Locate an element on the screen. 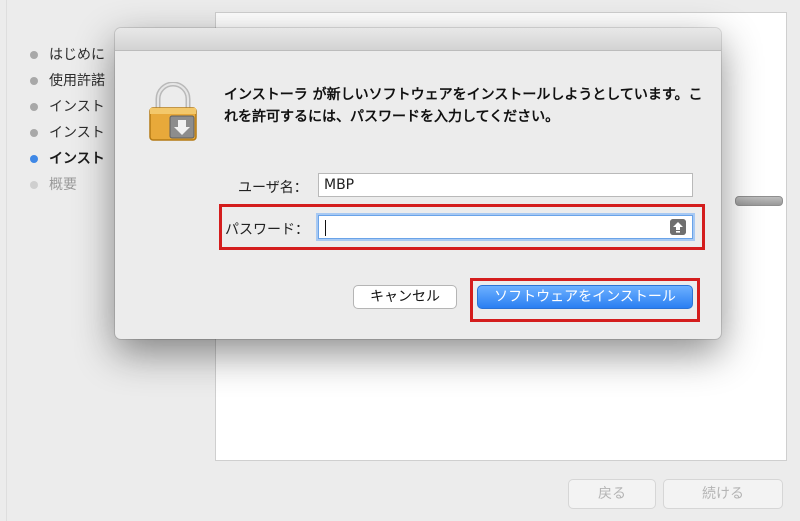 This screenshot has height=521, width=800. step-installation: インスト is located at coordinates (67, 159).